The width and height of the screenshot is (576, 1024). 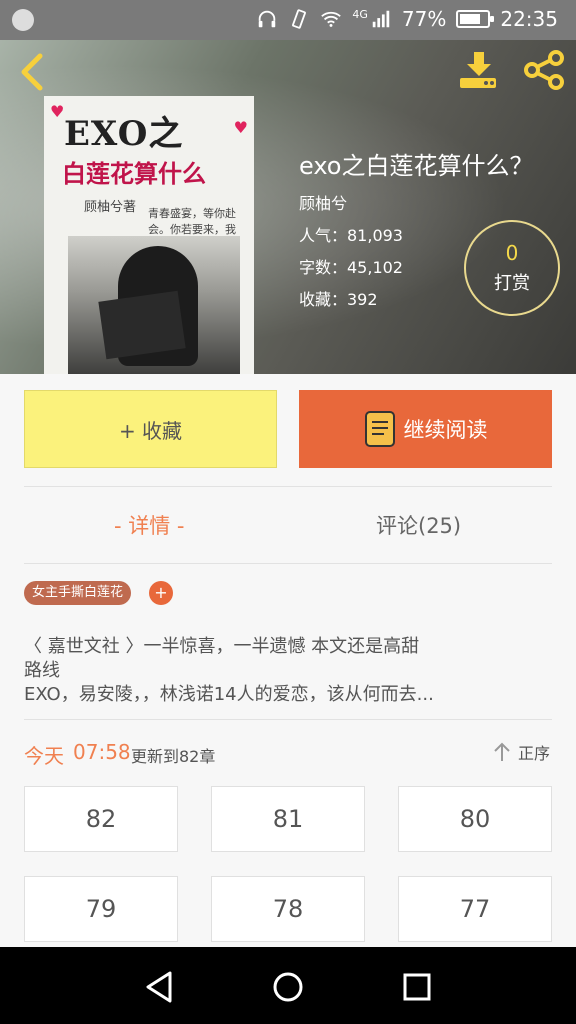 I want to click on collect-label: + 收藏, so click(x=150, y=430).